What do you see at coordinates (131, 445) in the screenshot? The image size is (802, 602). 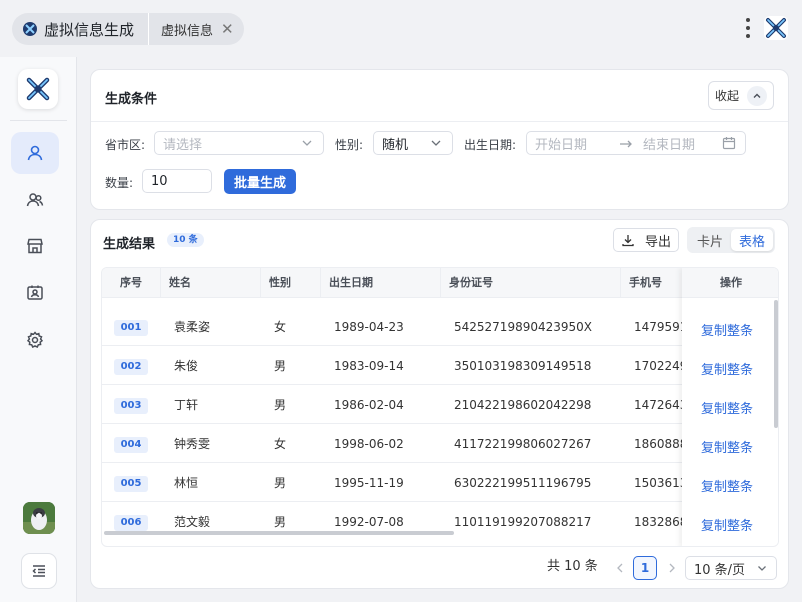 I see `row-index: 004` at bounding box center [131, 445].